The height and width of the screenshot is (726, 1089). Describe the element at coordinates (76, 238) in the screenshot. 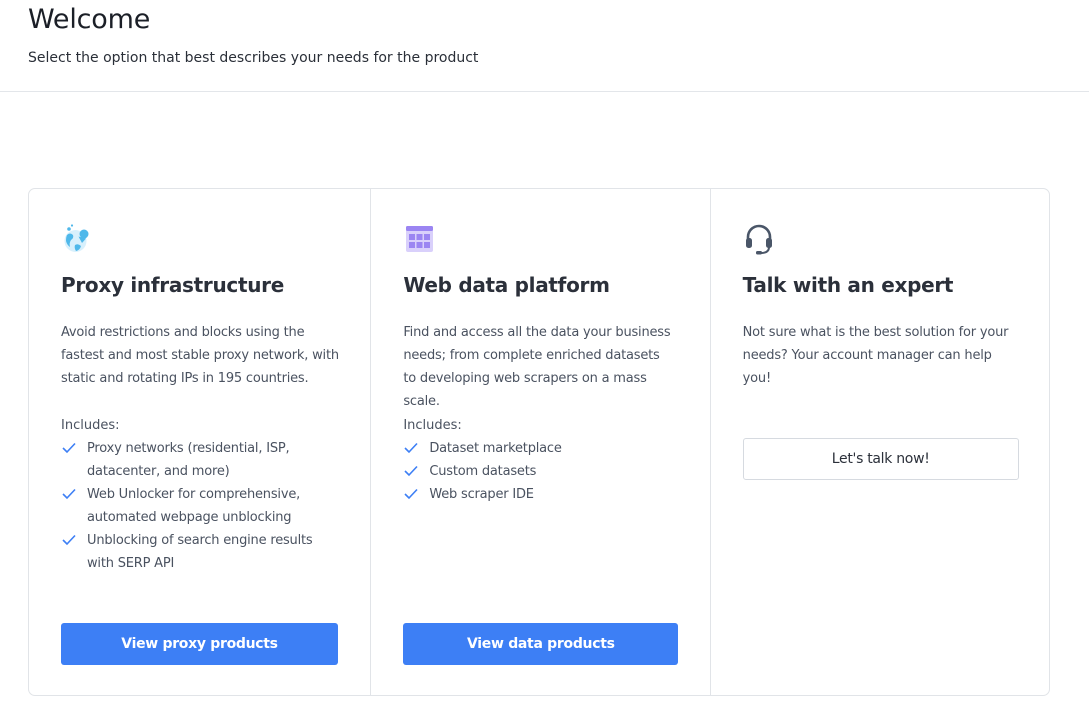

I see `globe-icon` at that location.